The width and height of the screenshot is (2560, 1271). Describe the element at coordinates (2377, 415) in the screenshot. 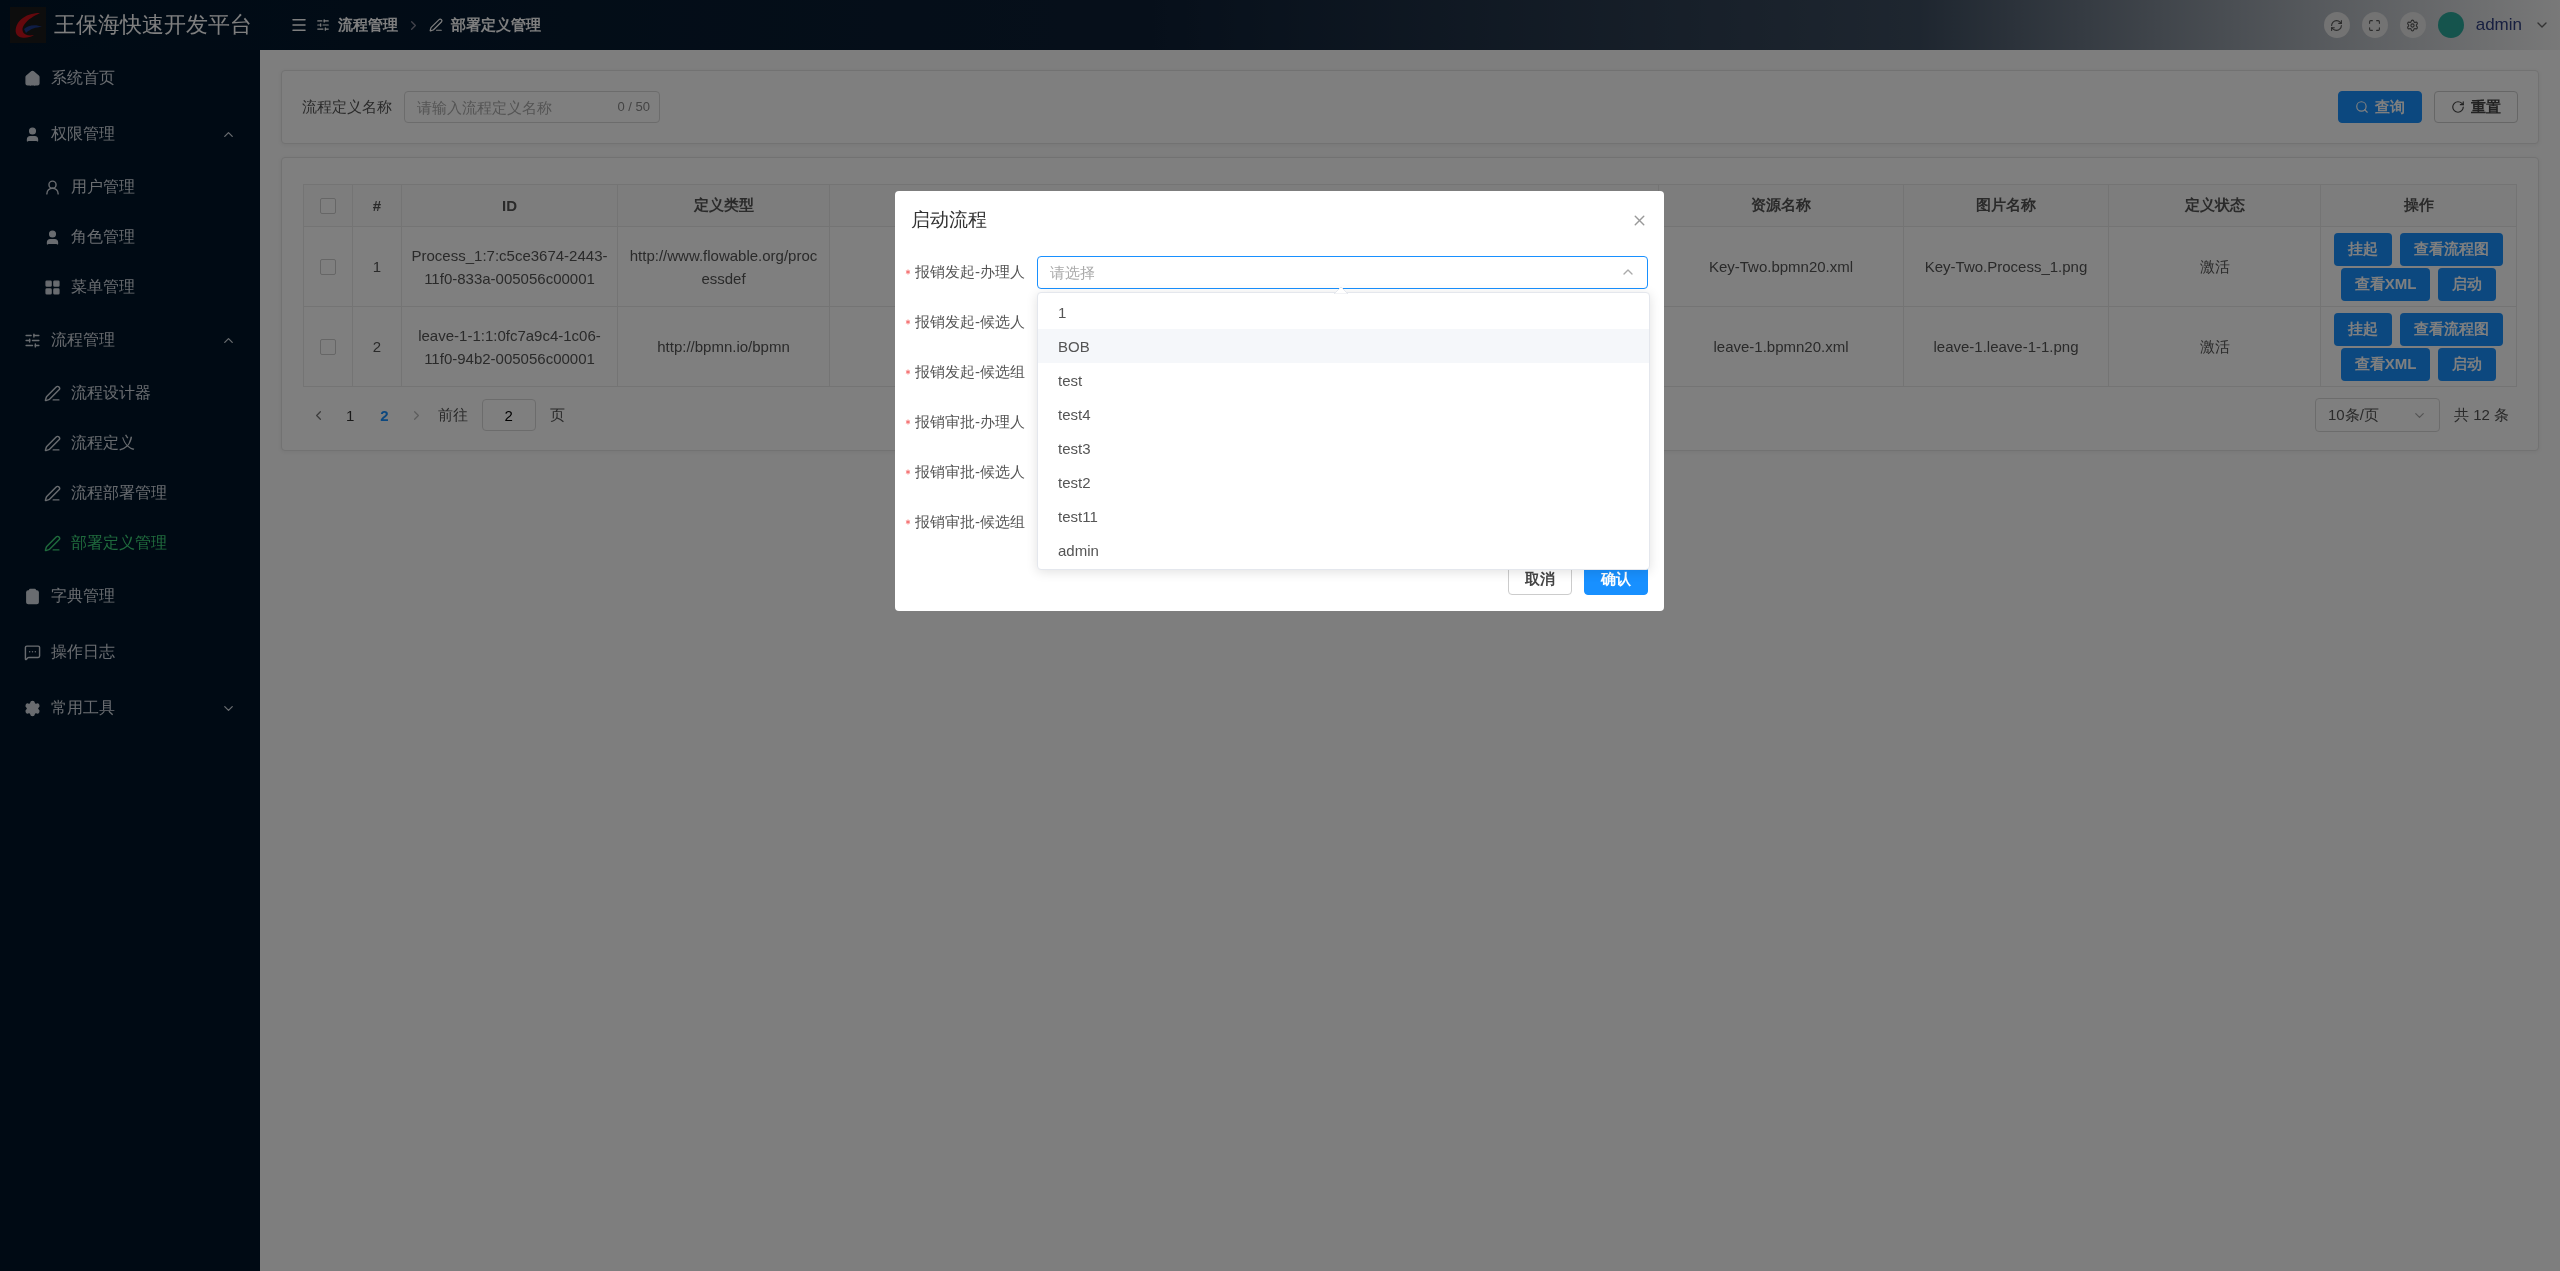

I see `page-size-select: 10条/页` at that location.